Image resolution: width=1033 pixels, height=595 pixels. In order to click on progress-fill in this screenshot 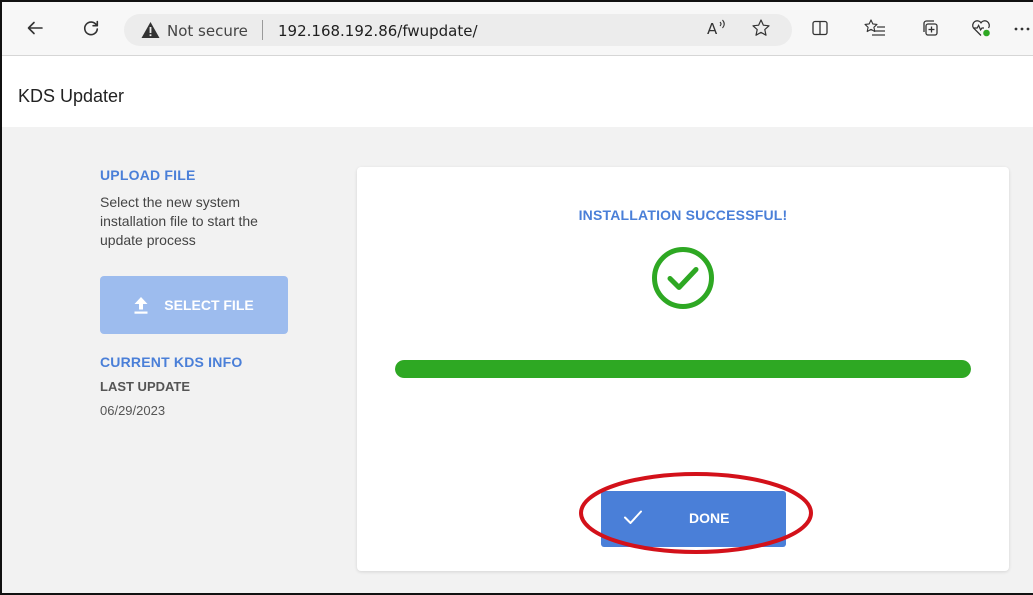, I will do `click(683, 369)`.